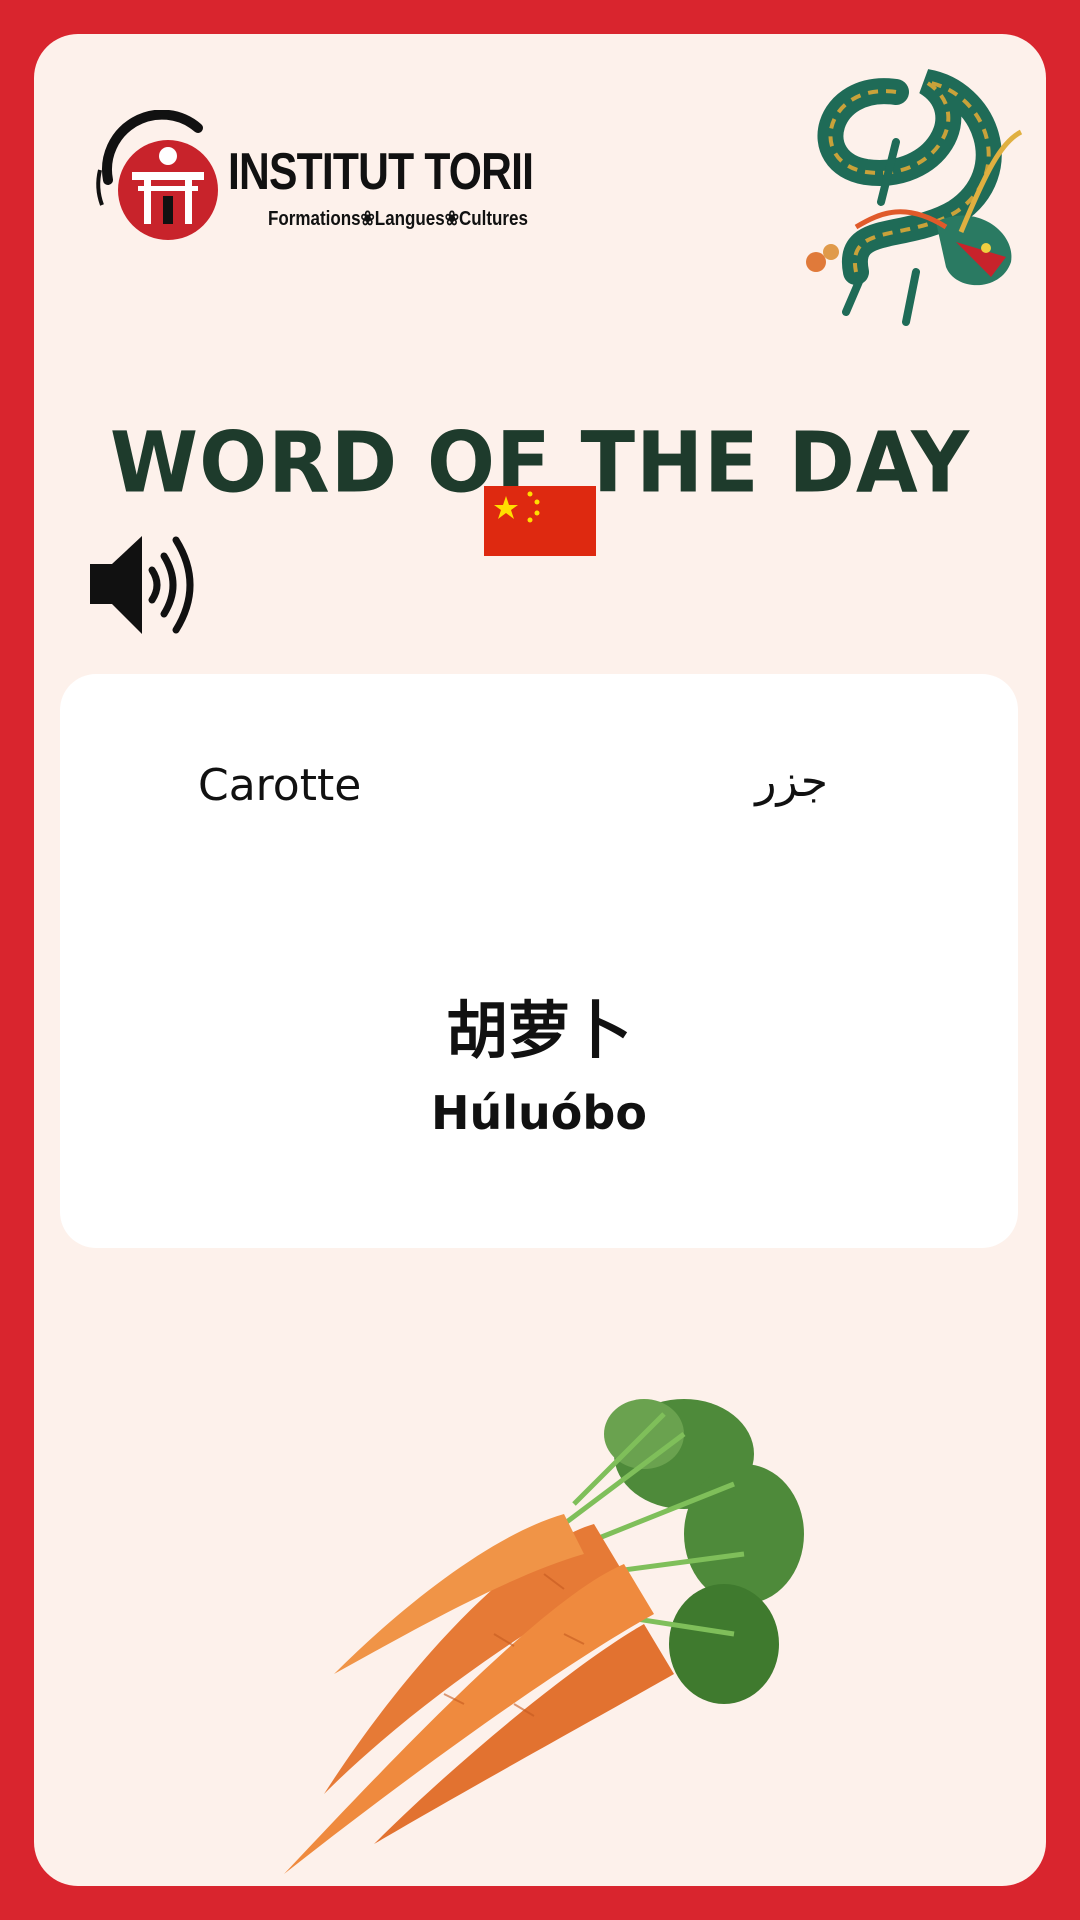  I want to click on speaker-icon, so click(146, 585).